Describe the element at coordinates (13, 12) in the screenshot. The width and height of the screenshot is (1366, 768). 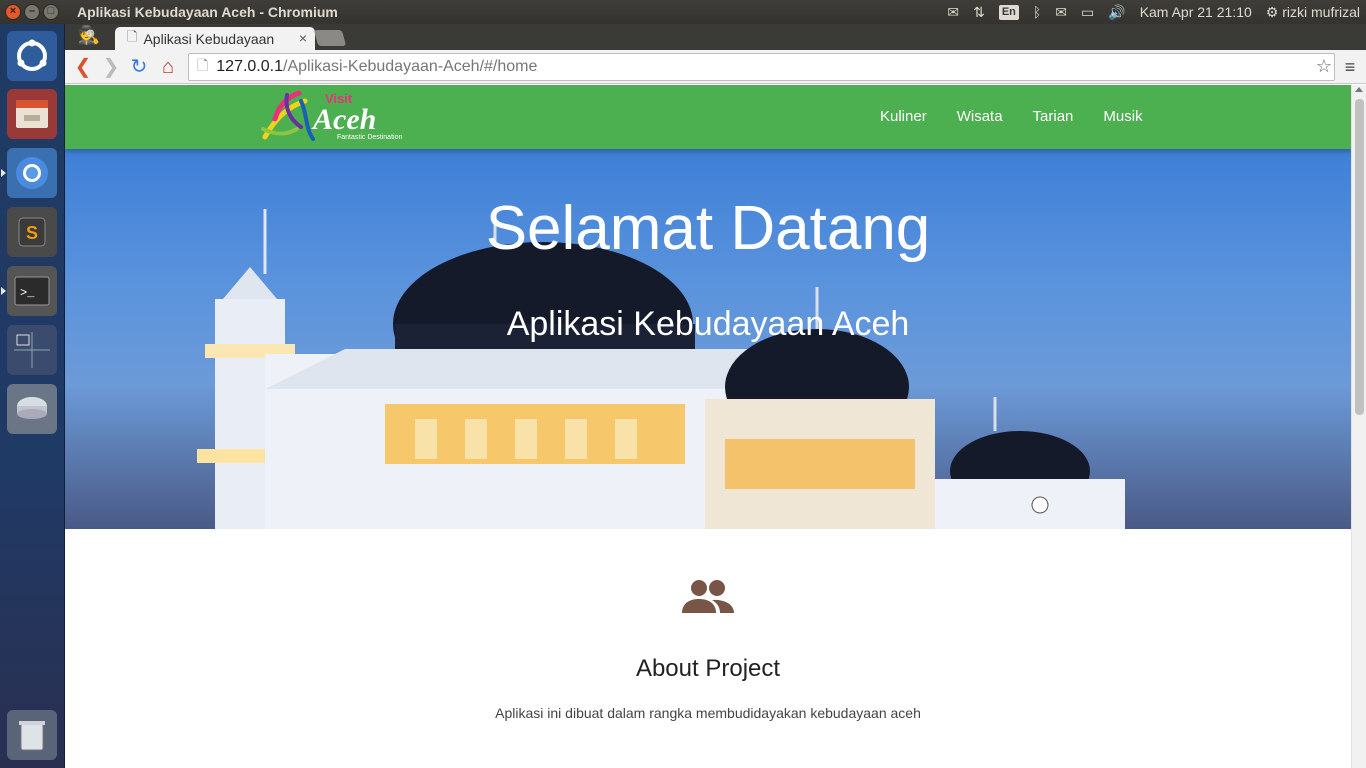
I see `close-window-button: ×` at that location.